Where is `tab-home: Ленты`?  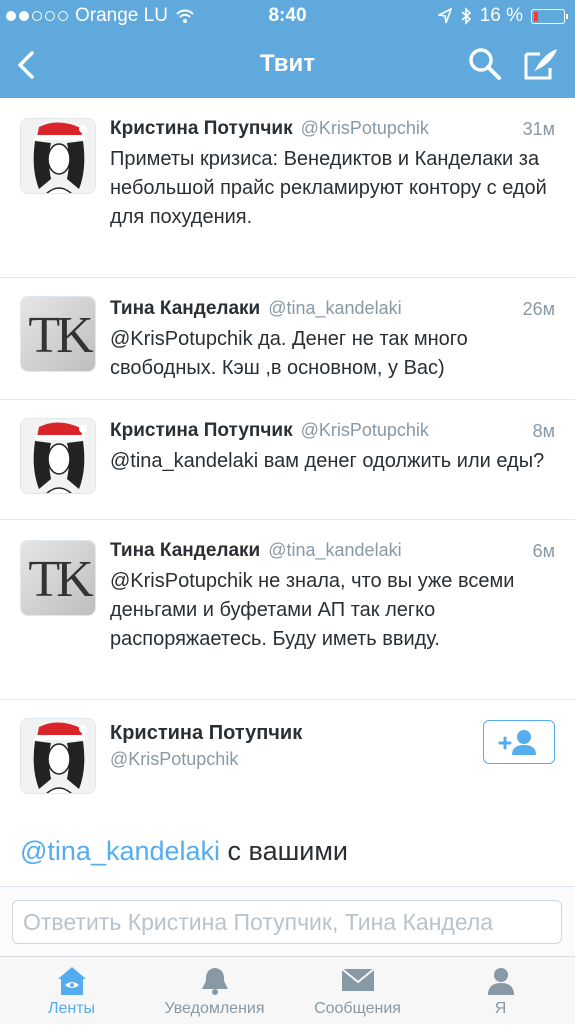
tab-home: Ленты is located at coordinates (71, 991).